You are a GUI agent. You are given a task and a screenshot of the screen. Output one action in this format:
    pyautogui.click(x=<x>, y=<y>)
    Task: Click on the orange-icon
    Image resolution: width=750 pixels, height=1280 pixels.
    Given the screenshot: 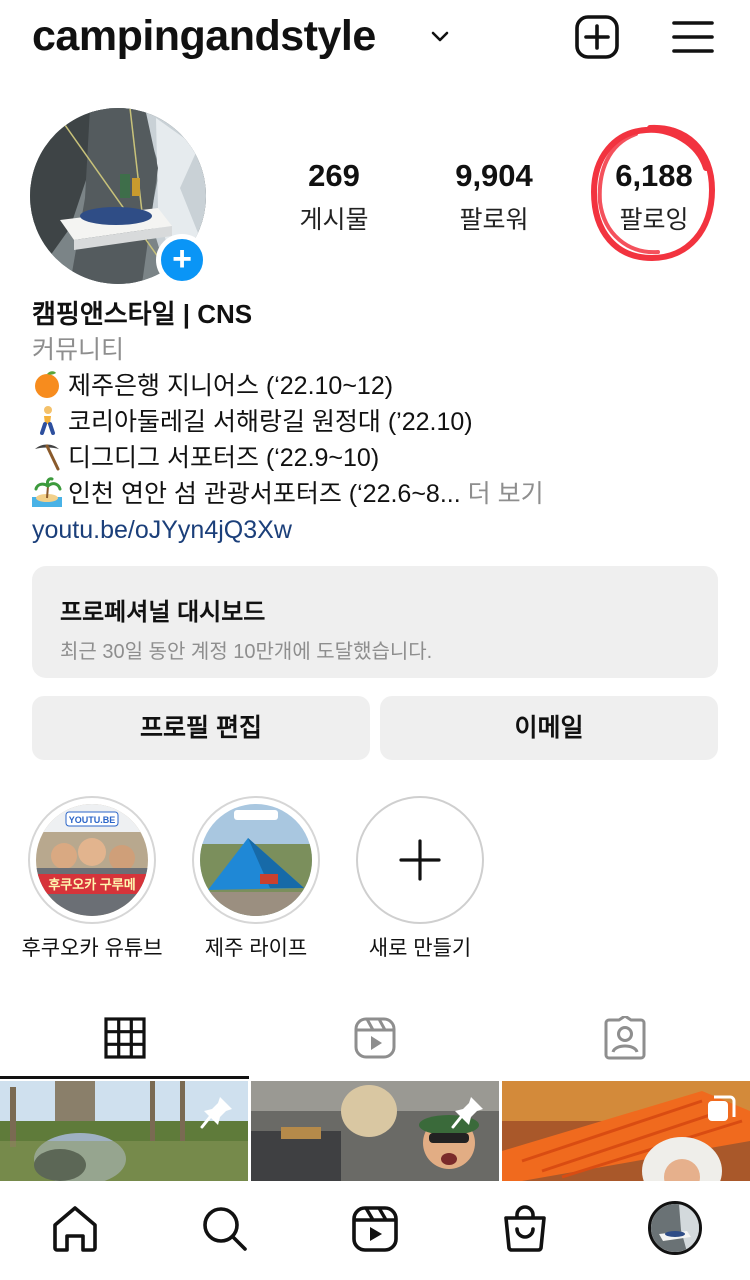 What is the action you would take?
    pyautogui.click(x=47, y=384)
    